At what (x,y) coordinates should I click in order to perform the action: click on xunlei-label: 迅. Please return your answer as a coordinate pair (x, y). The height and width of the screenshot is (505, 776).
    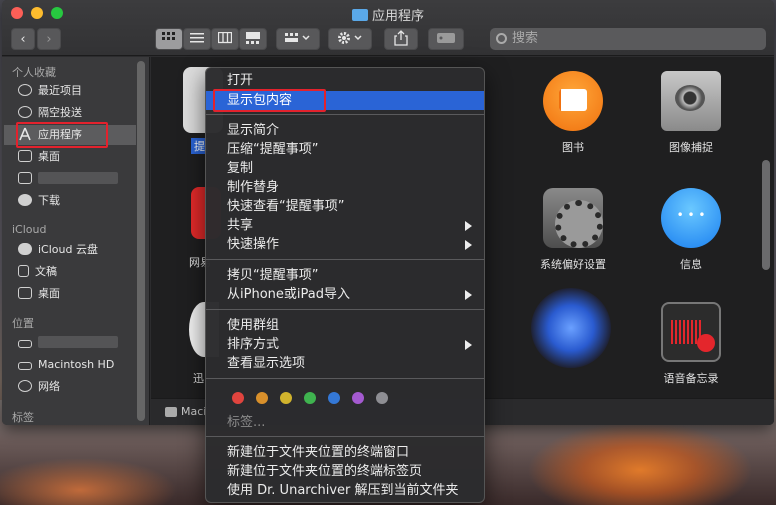
    Looking at the image, I should click on (198, 378).